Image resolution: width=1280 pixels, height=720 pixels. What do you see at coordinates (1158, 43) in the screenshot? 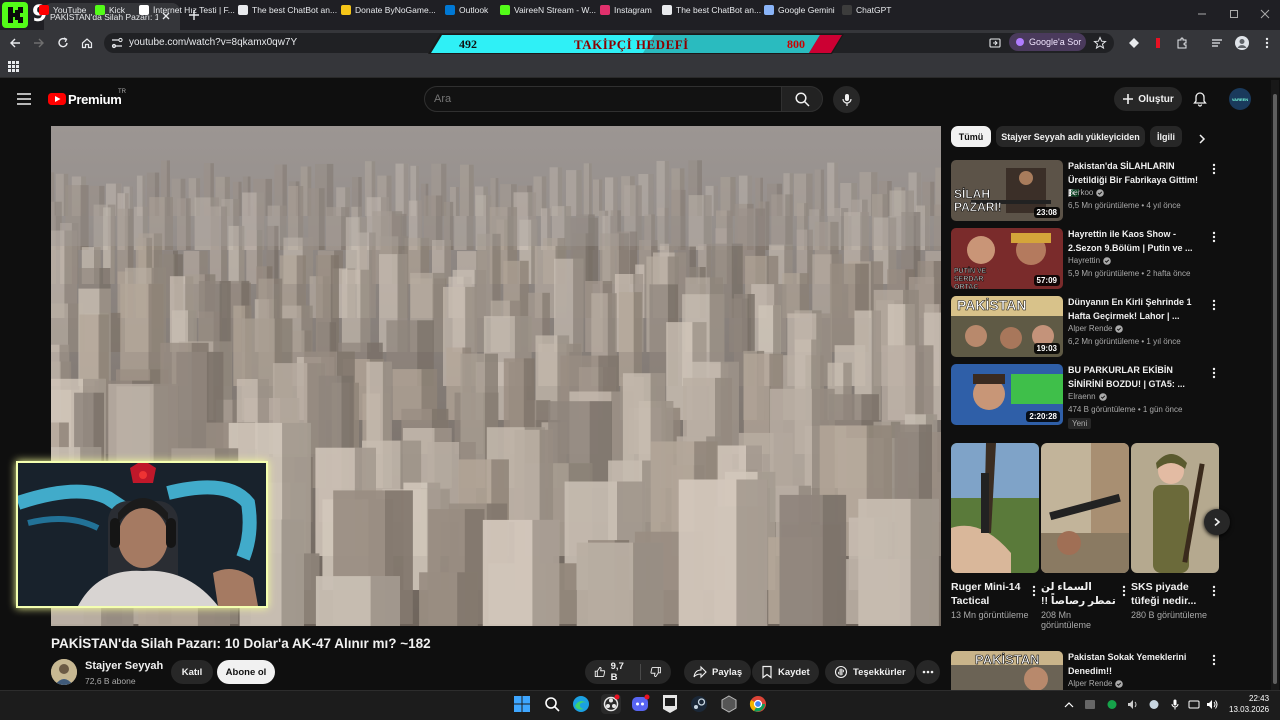
I see `extension-red-icon` at bounding box center [1158, 43].